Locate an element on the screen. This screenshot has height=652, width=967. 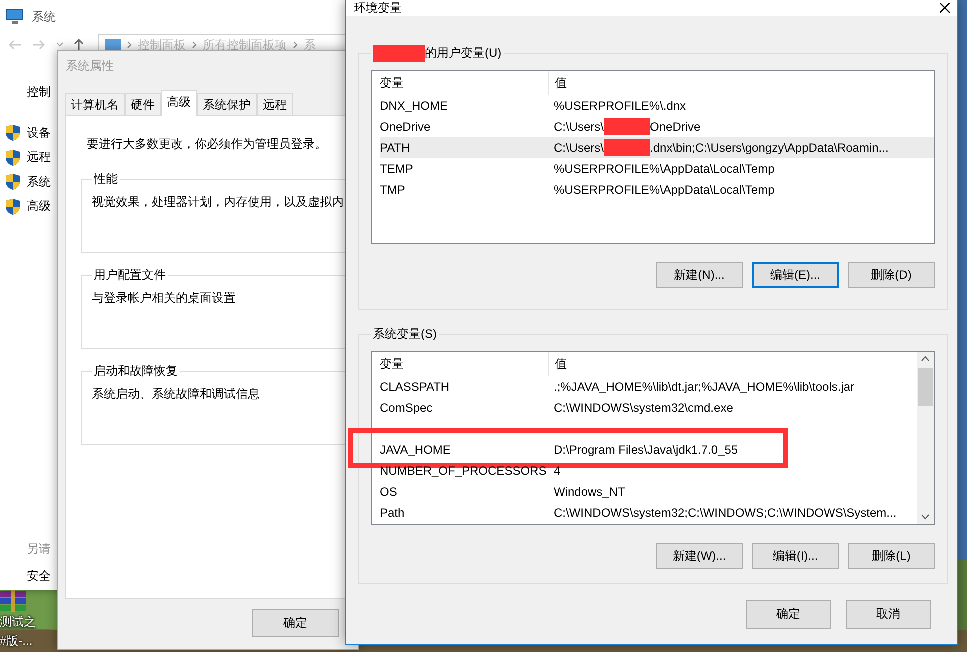
tab: 高级 is located at coordinates (179, 103).